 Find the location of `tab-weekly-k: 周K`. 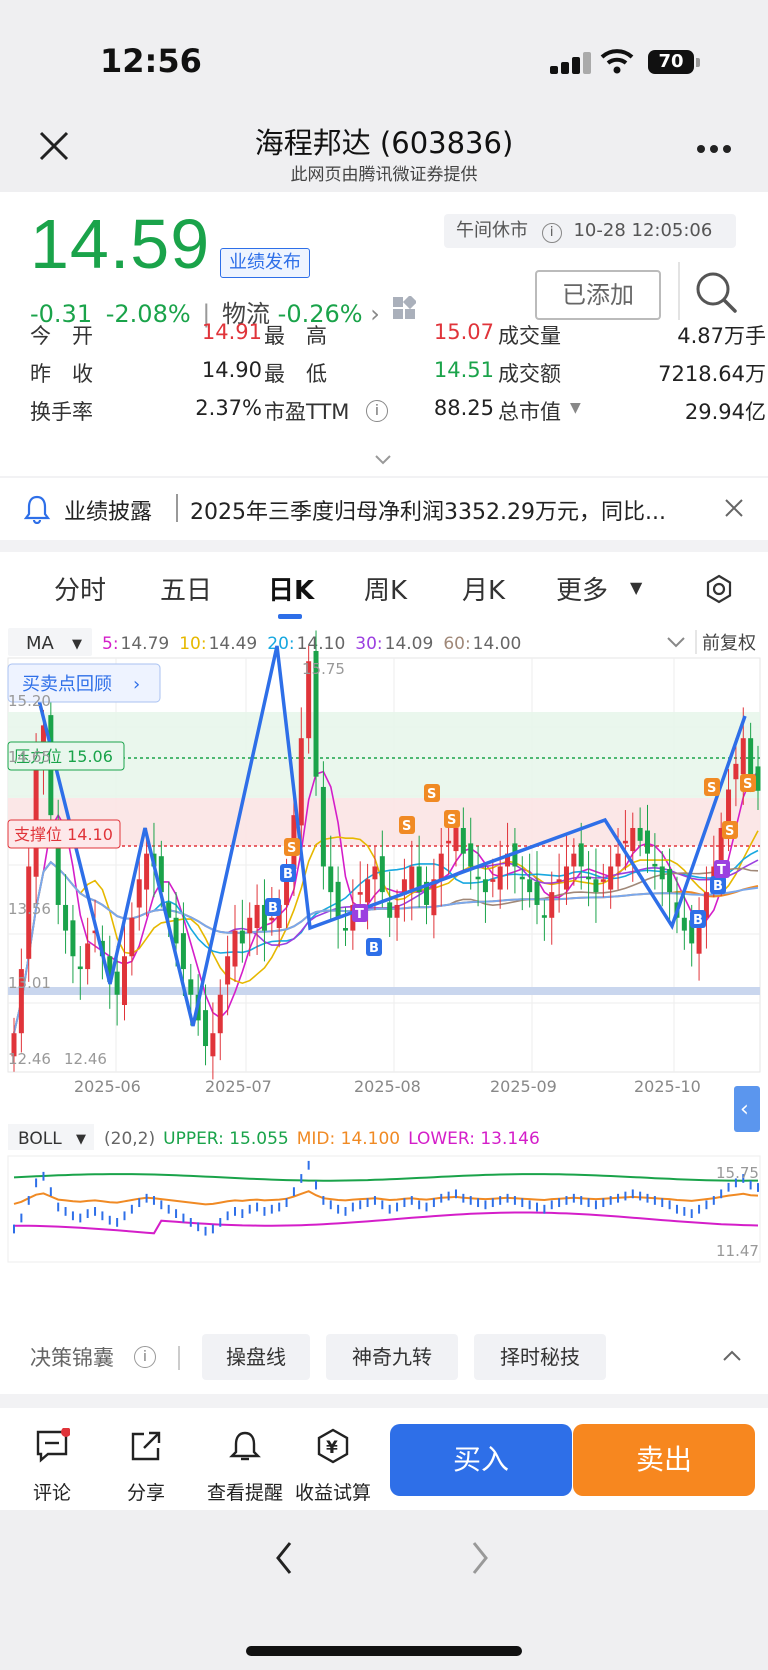

tab-weekly-k: 周K is located at coordinates (385, 588).